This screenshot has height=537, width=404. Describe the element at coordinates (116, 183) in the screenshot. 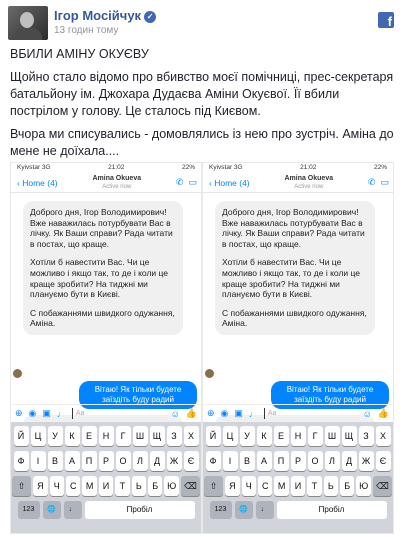

I see `contact-header: Amina Okueva Active now` at that location.